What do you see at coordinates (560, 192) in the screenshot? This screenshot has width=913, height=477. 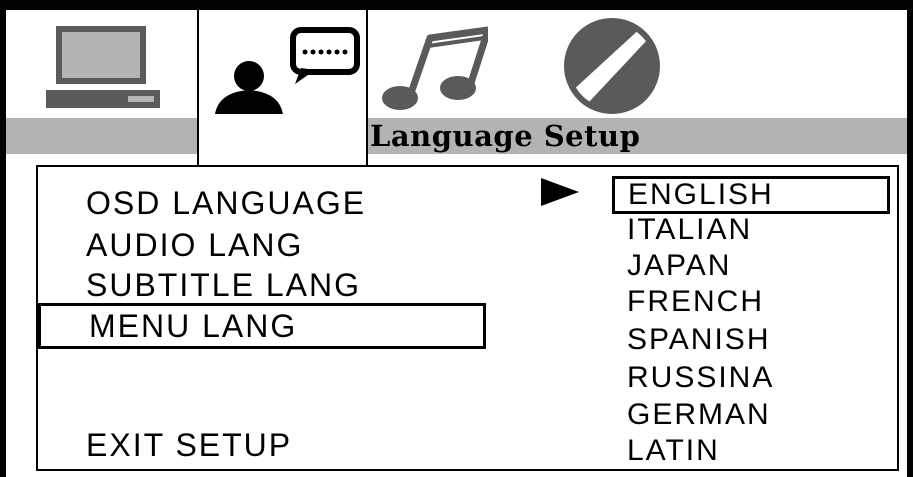 I see `right-triangle-icon` at bounding box center [560, 192].